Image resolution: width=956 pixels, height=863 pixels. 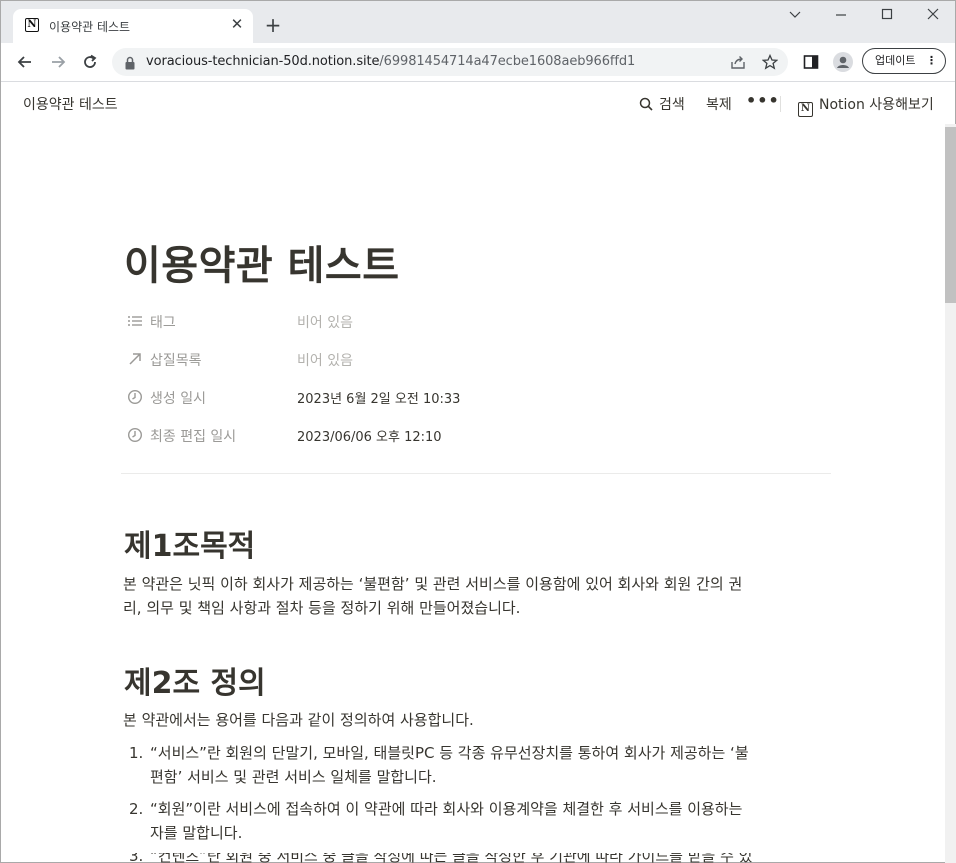 I want to click on property-name: 삽질목록, so click(x=176, y=361).